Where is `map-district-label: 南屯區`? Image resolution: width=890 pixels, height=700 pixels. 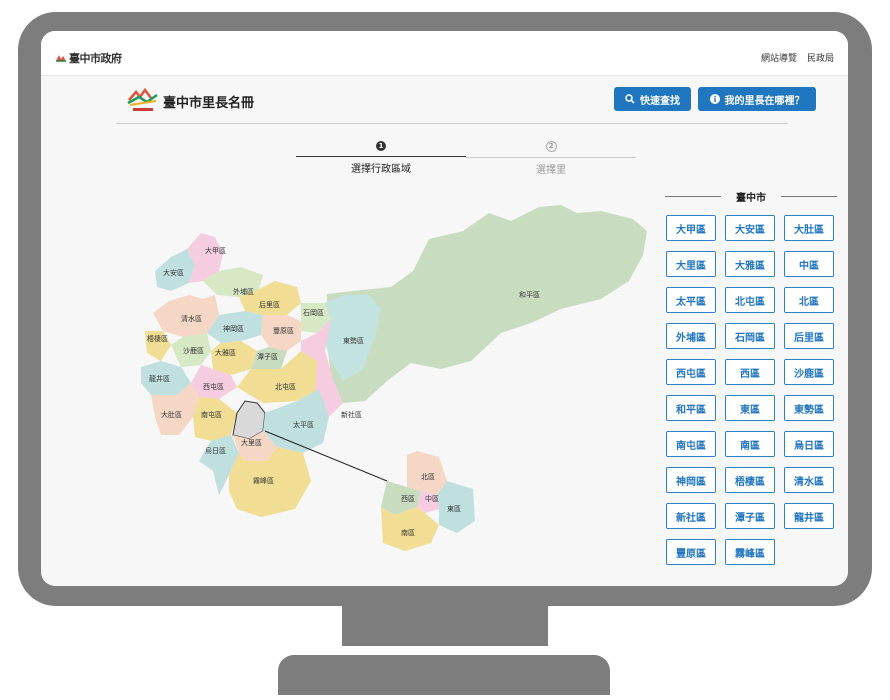
map-district-label: 南屯區 is located at coordinates (211, 414).